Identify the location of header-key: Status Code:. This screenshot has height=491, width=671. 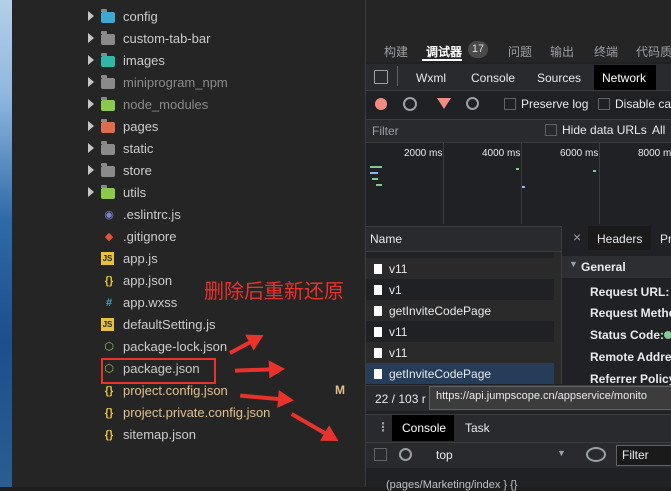
(627, 335).